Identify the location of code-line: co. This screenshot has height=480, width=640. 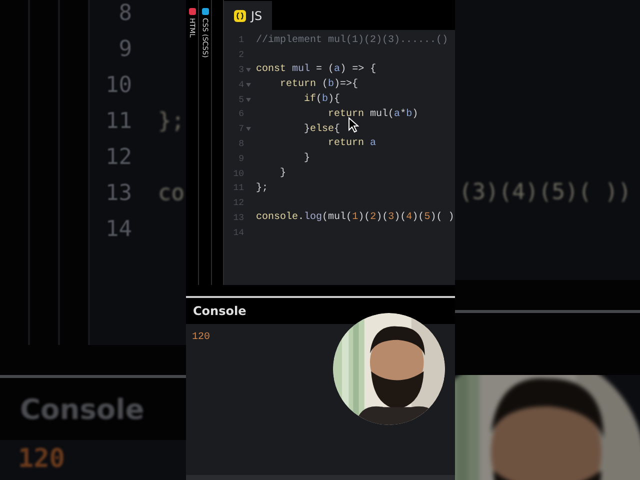
(171, 193).